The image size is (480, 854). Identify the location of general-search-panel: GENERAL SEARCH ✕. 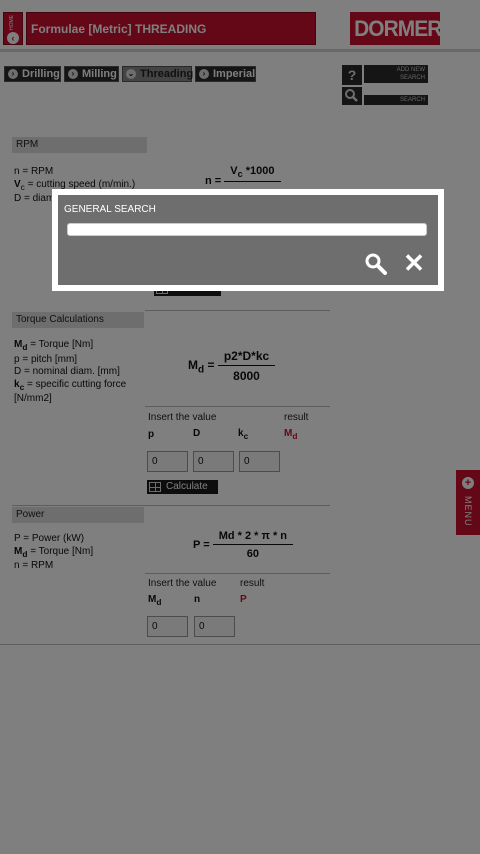
(248, 240).